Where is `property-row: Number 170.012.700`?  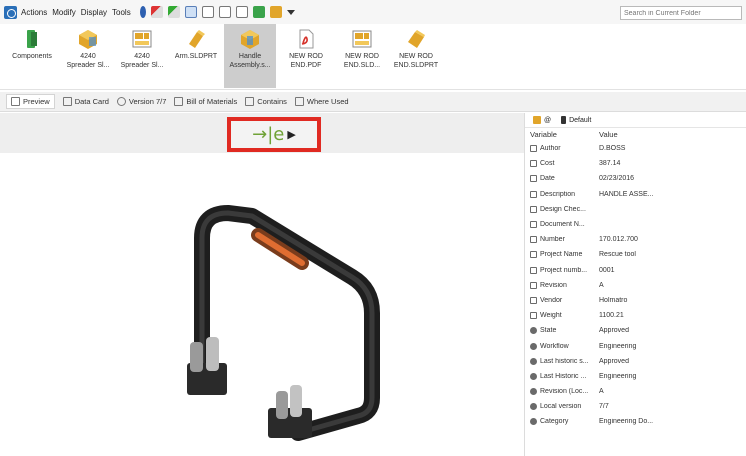 property-row: Number 170.012.700 is located at coordinates (635, 239).